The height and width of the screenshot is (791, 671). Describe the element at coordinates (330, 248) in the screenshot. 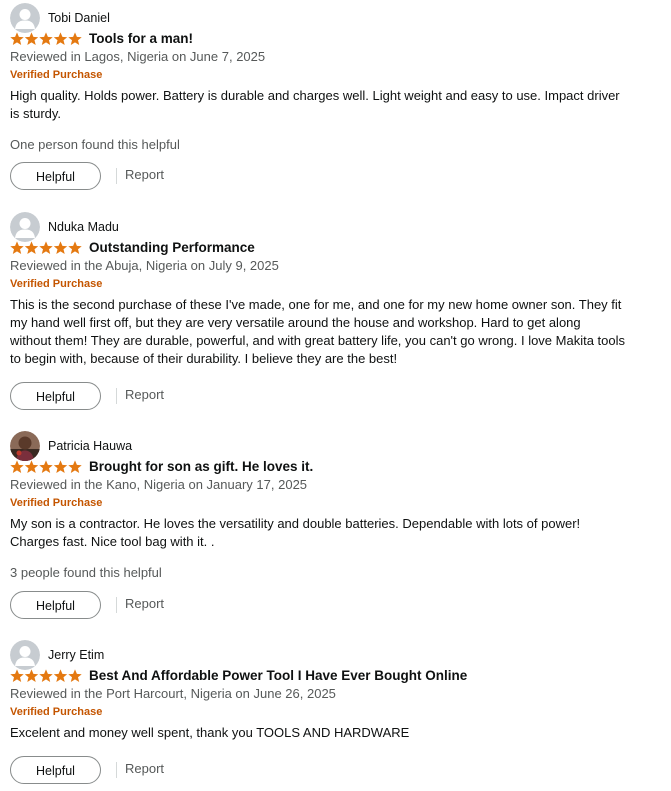

I see `rating-row: Outstanding Performance` at that location.